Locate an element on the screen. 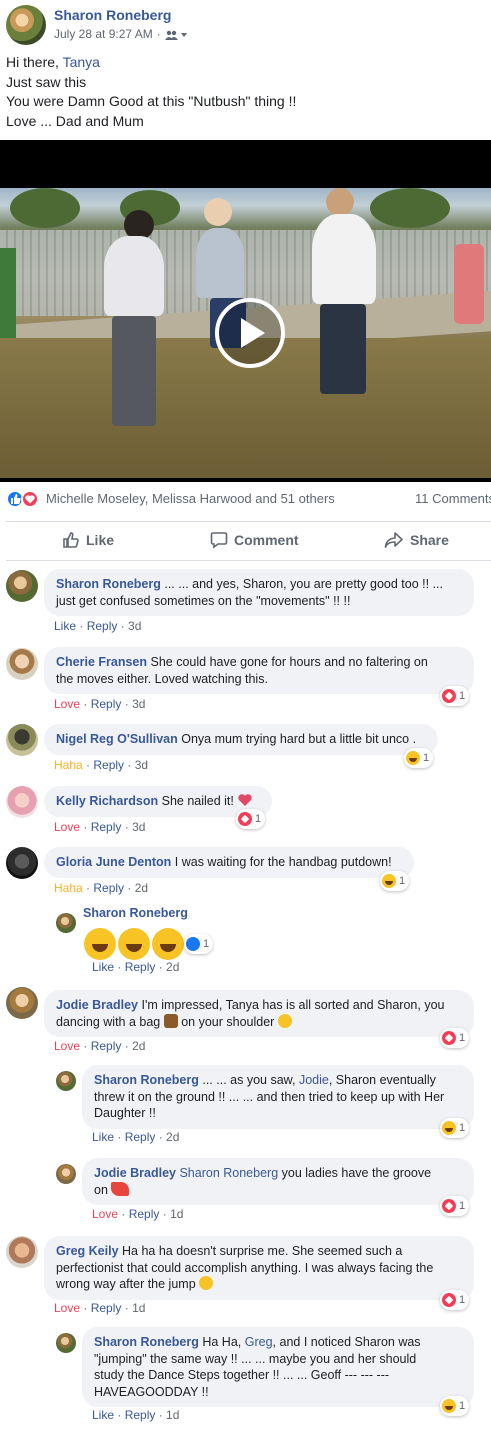  commenter-name: Cherie Fransen is located at coordinates (101, 662).